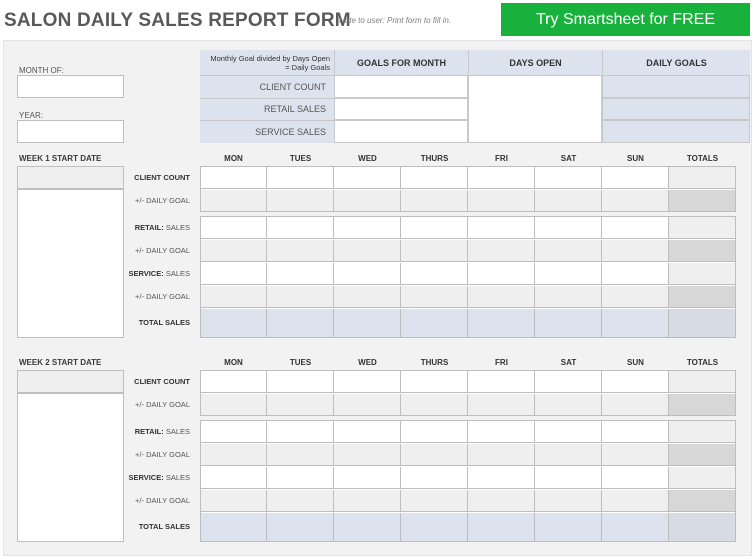  What do you see at coordinates (70, 86) in the screenshot?
I see `month-input` at bounding box center [70, 86].